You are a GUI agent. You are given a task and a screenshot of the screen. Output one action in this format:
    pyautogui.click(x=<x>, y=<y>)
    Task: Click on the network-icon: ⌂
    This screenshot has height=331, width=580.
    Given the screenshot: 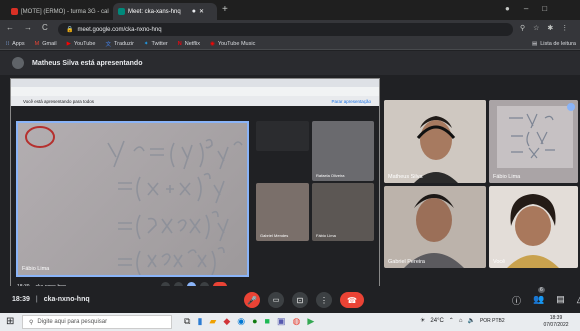 What is the action you would take?
    pyautogui.click(x=461, y=321)
    